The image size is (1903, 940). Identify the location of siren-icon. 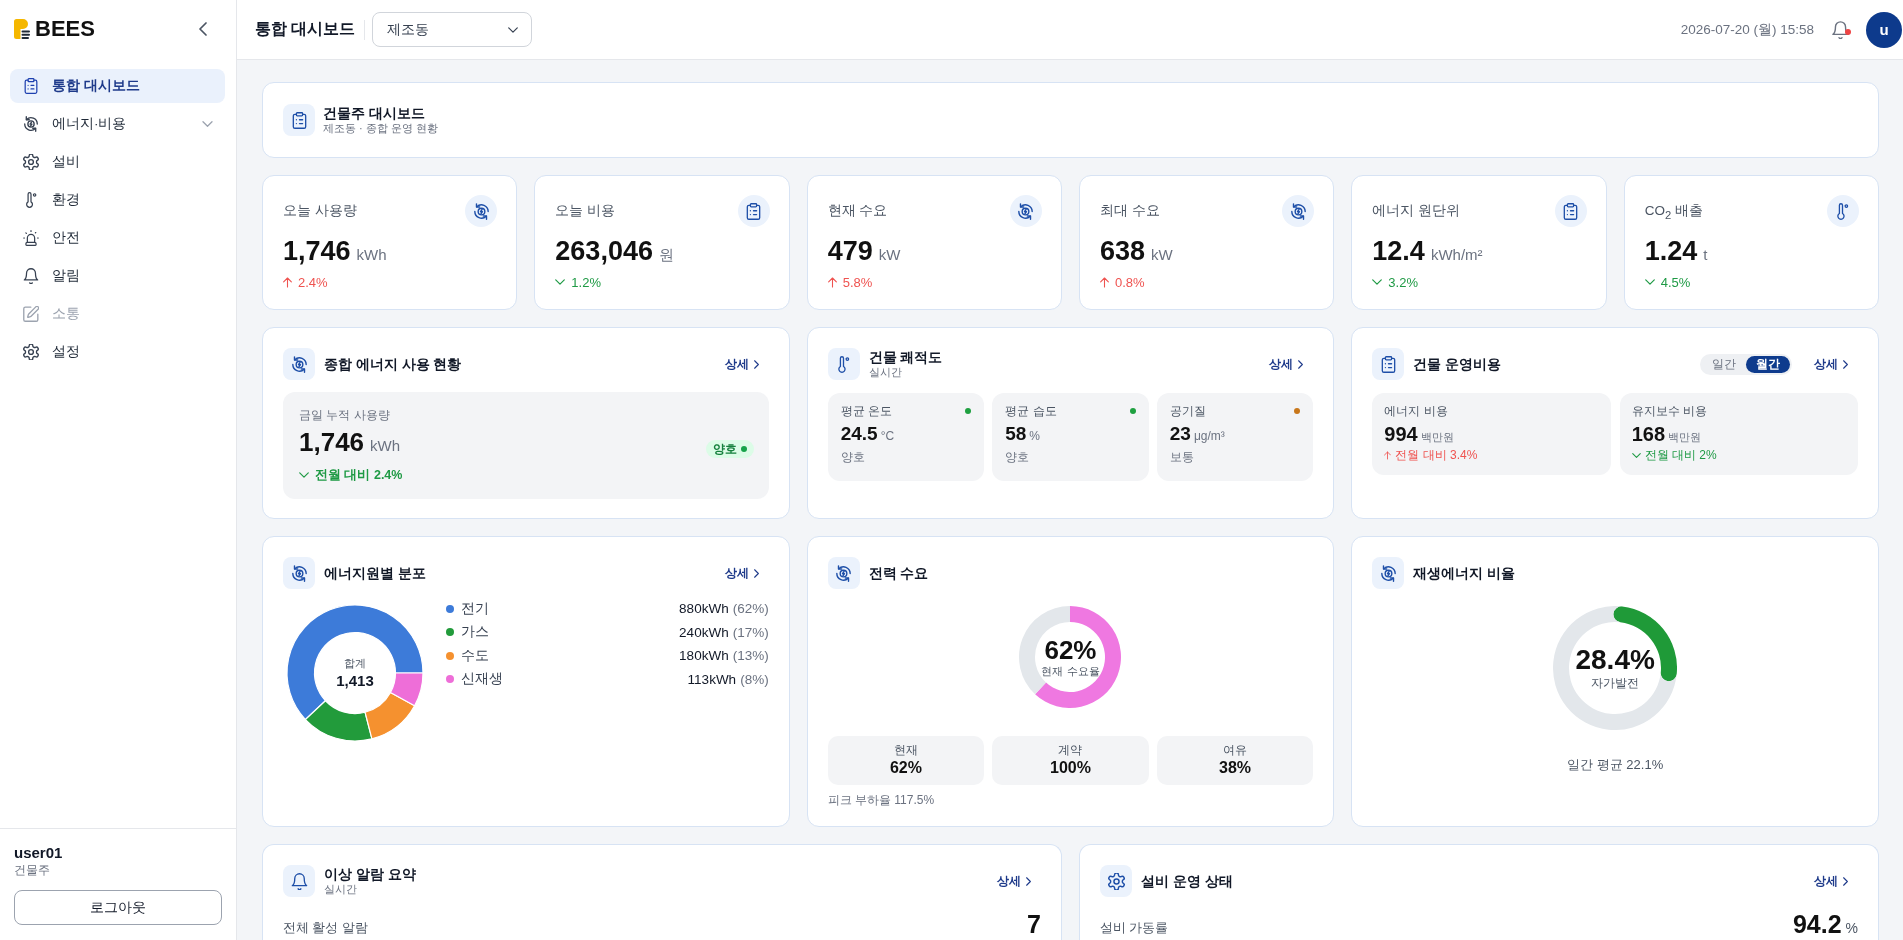
(31, 238).